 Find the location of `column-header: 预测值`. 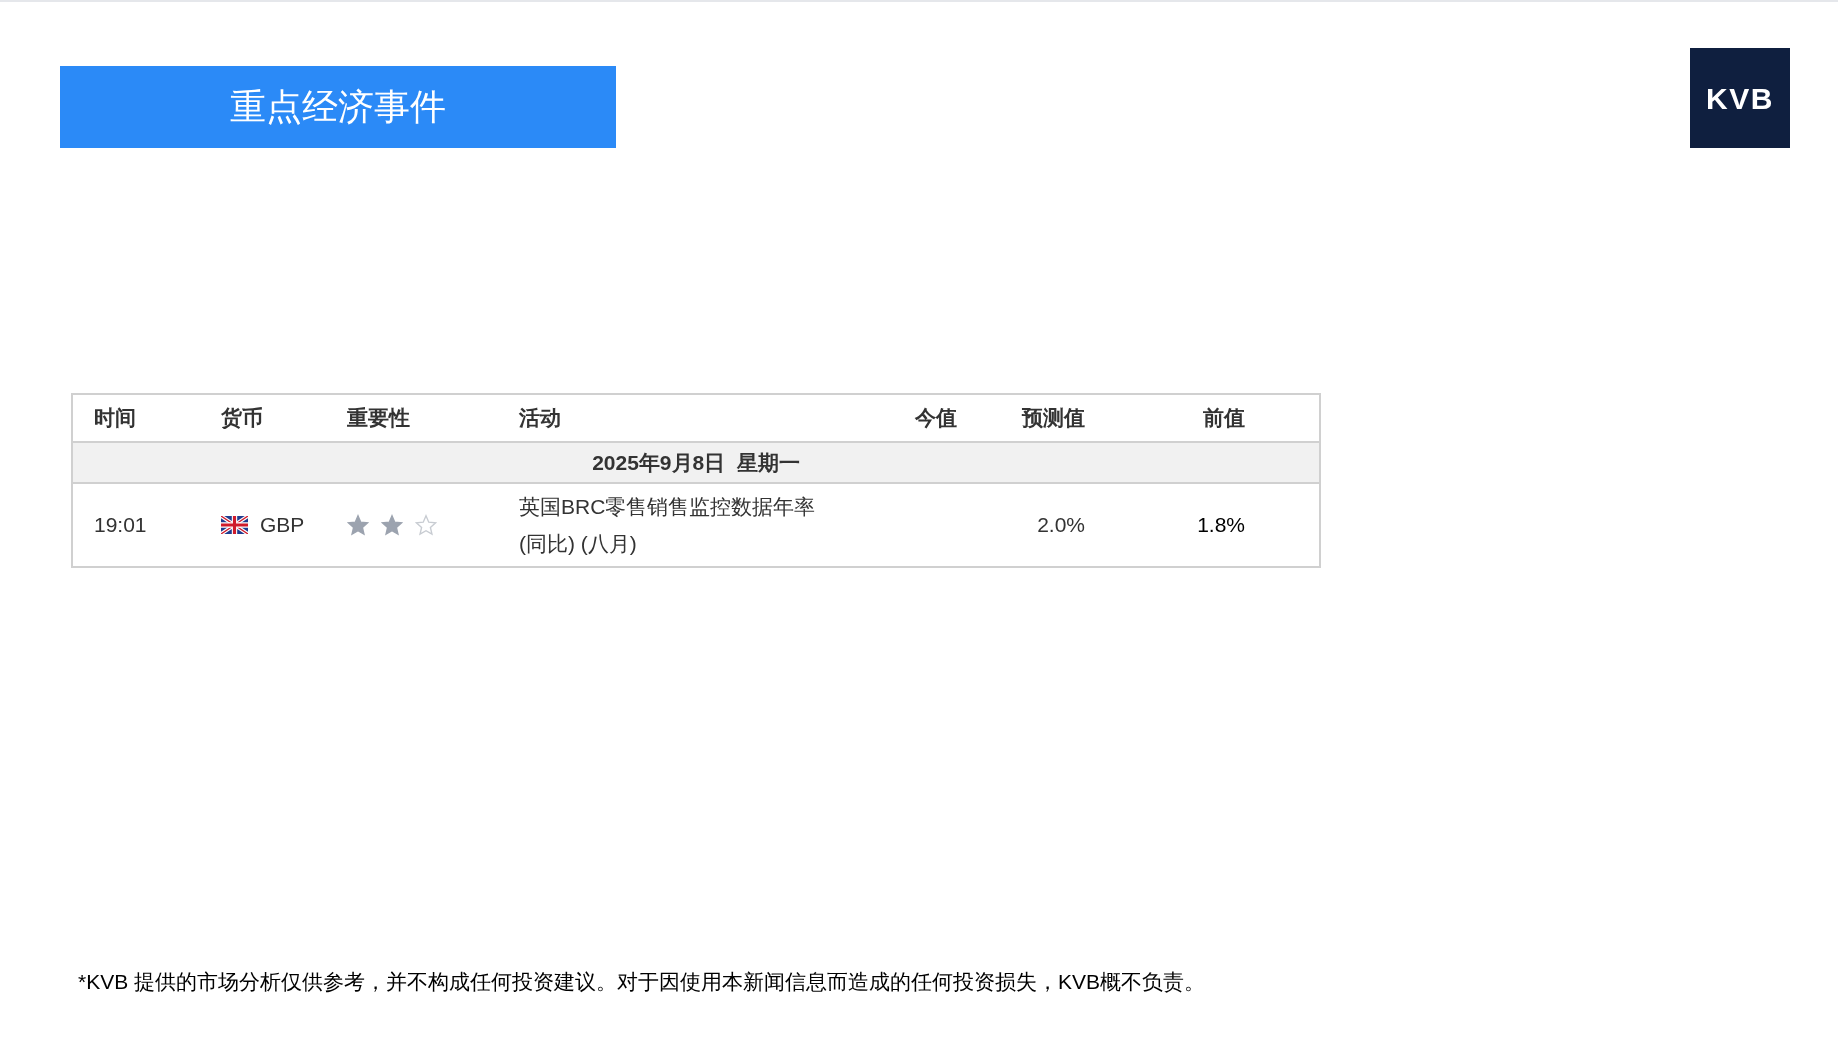

column-header: 预测值 is located at coordinates (1053, 418).